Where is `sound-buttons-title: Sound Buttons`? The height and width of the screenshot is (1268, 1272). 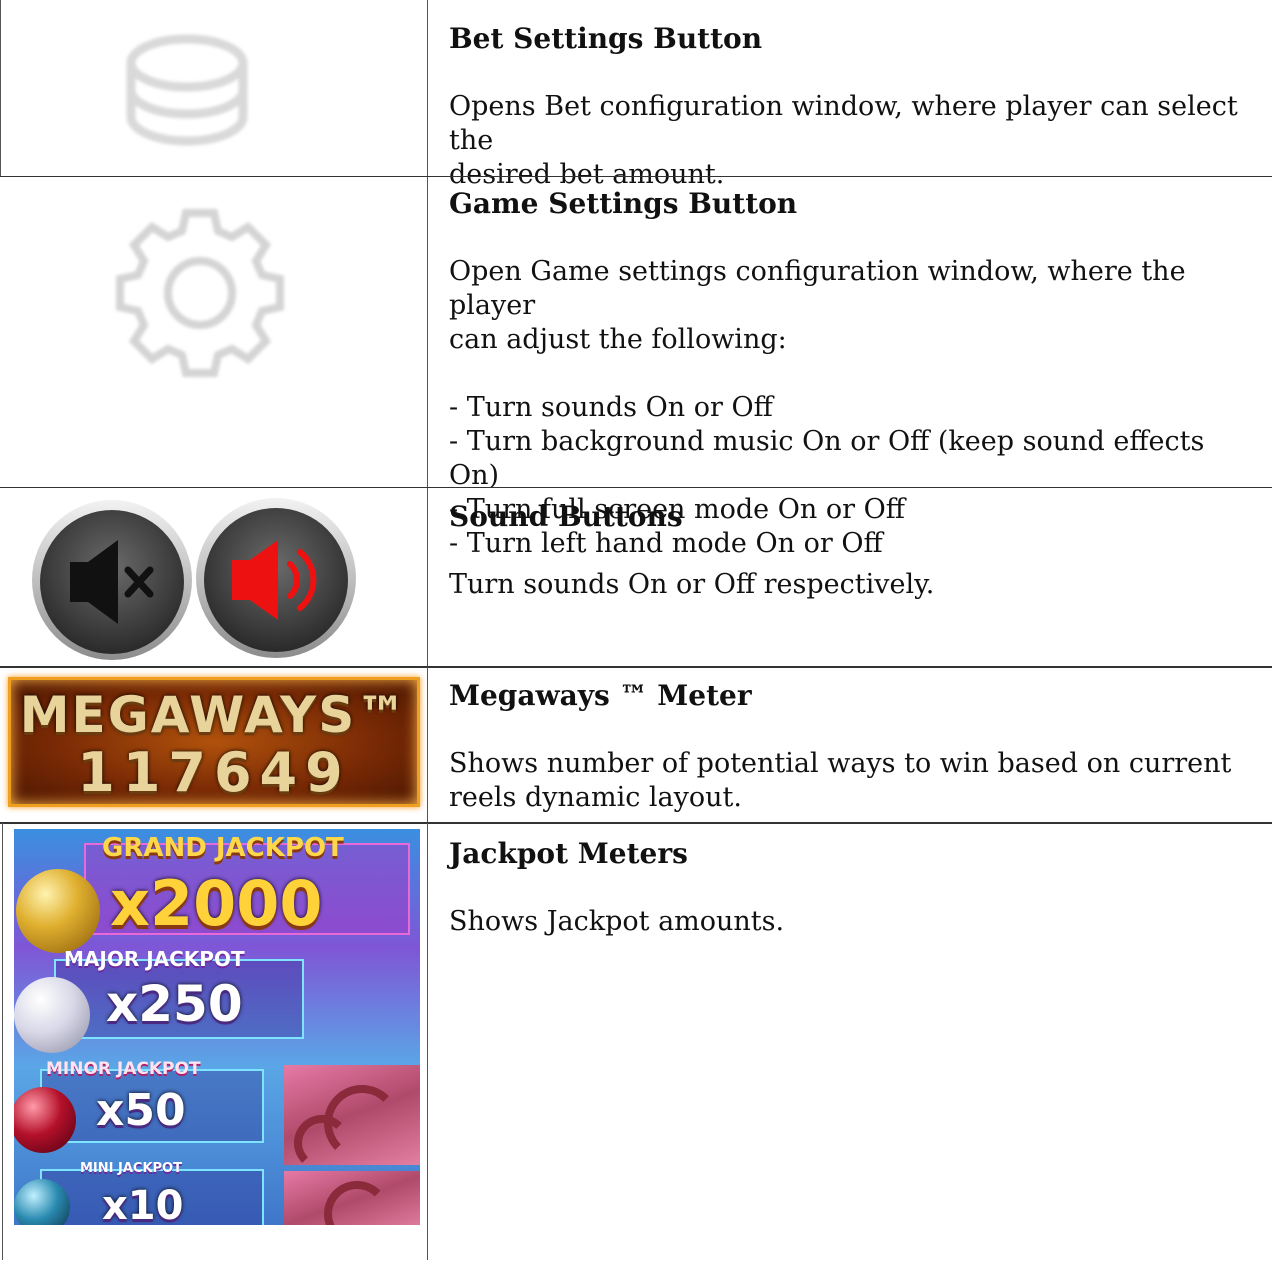 sound-buttons-title: Sound Buttons is located at coordinates (566, 516).